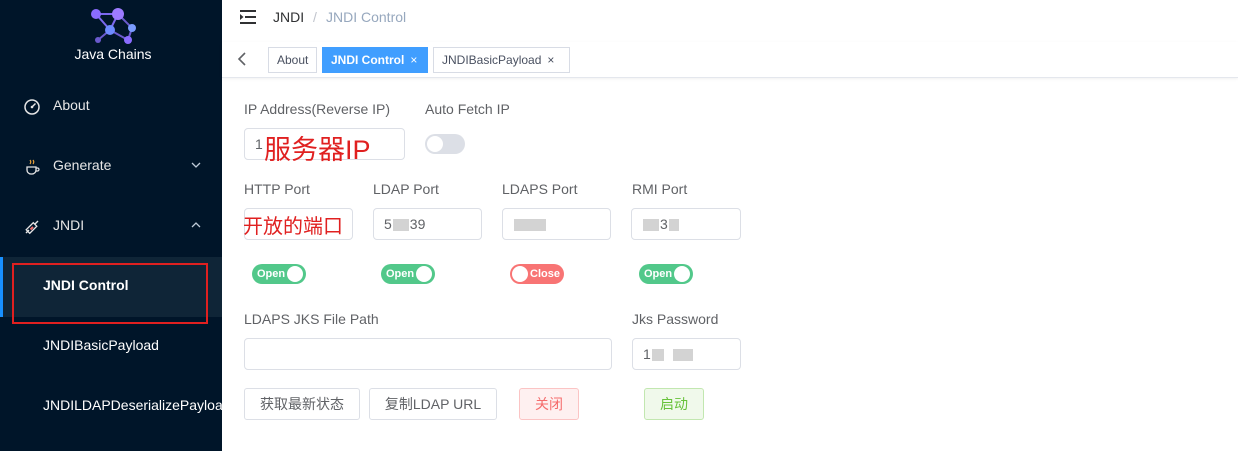  What do you see at coordinates (428, 354) in the screenshot?
I see `ldaps-jks-path-input` at bounding box center [428, 354].